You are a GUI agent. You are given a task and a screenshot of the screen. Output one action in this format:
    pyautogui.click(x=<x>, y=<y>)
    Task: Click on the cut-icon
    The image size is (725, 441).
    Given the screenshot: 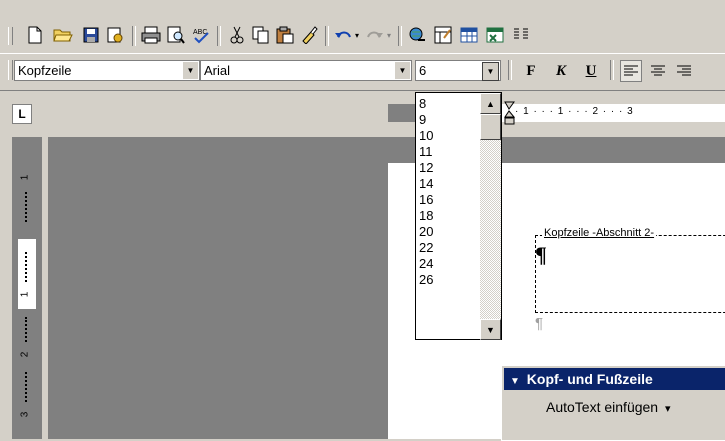 What is the action you would take?
    pyautogui.click(x=237, y=35)
    